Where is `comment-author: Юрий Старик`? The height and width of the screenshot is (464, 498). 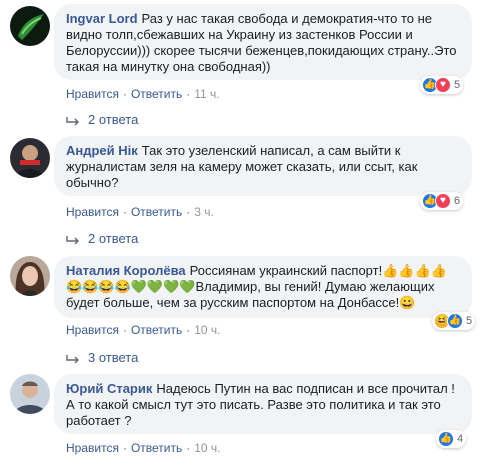
comment-author: Юрий Старик is located at coordinates (109, 388).